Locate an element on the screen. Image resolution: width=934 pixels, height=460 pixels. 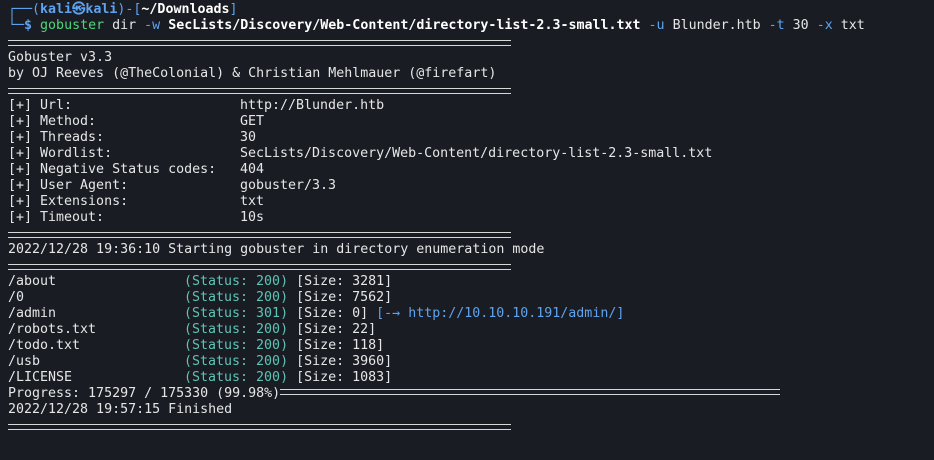
result-size: [Size: 1083] is located at coordinates (344, 377).